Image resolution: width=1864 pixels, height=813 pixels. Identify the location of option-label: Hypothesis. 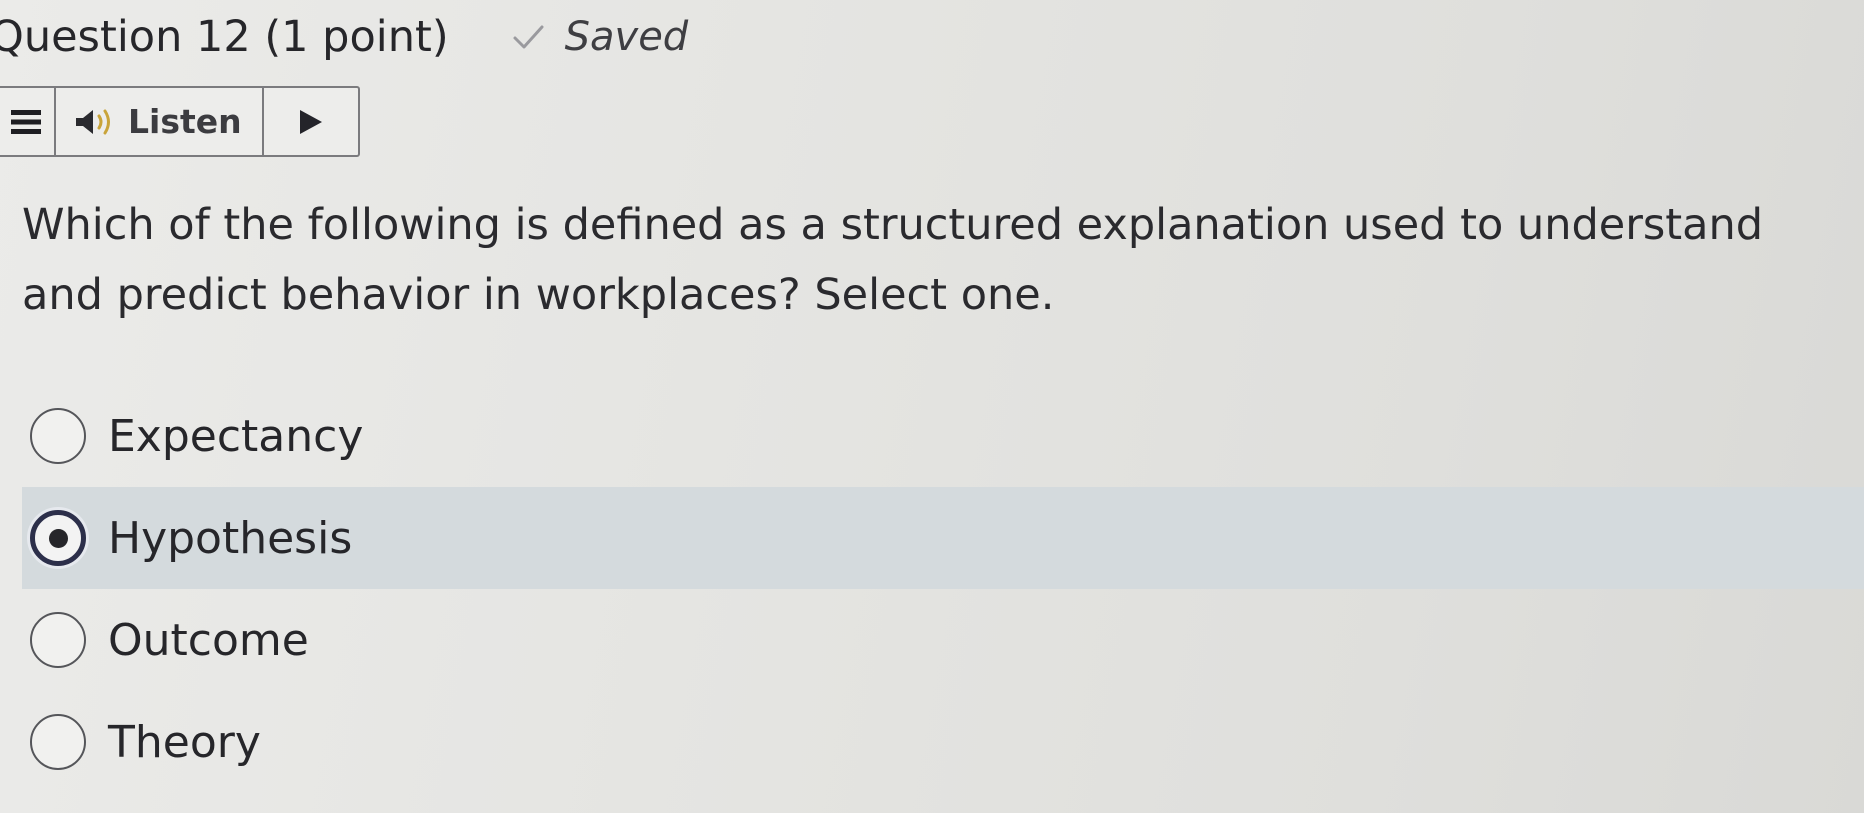
(230, 538).